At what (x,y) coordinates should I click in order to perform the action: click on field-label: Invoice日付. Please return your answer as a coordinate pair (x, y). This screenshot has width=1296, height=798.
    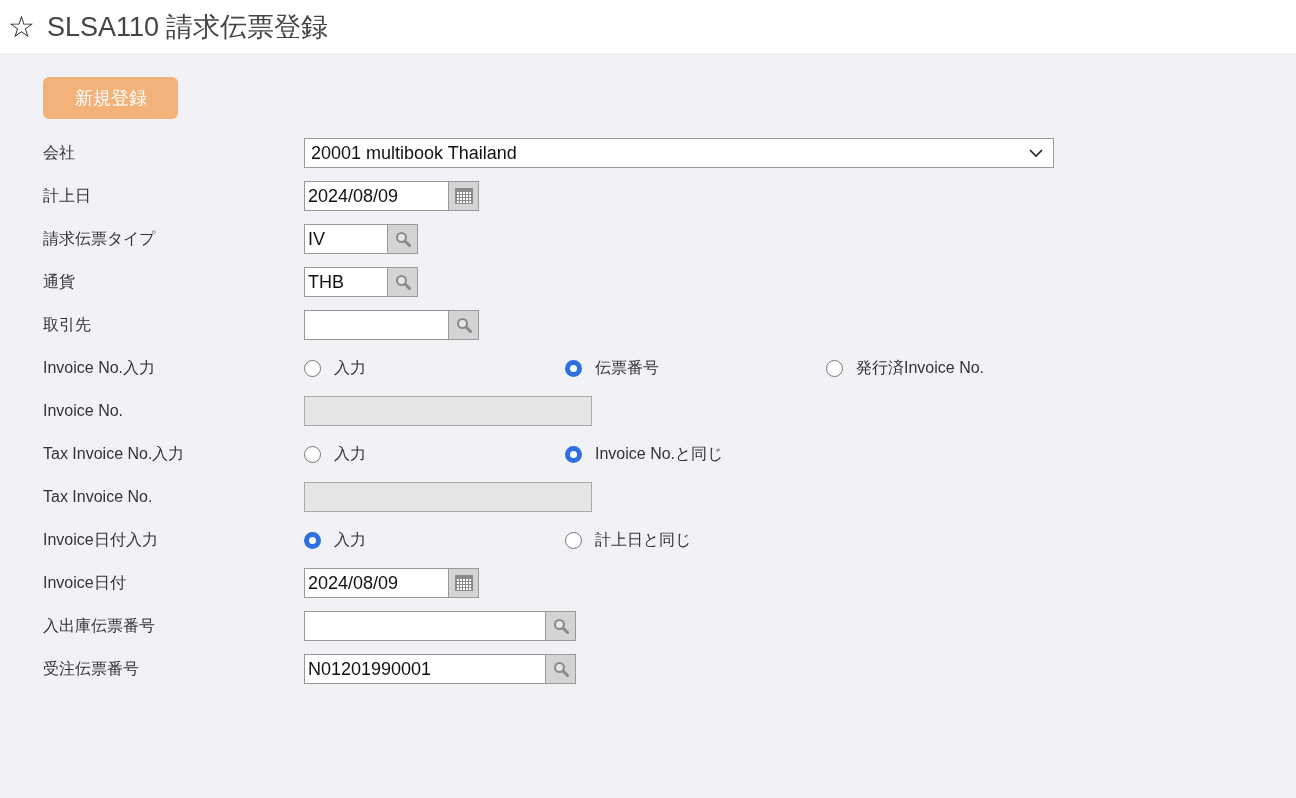
    Looking at the image, I should click on (85, 582).